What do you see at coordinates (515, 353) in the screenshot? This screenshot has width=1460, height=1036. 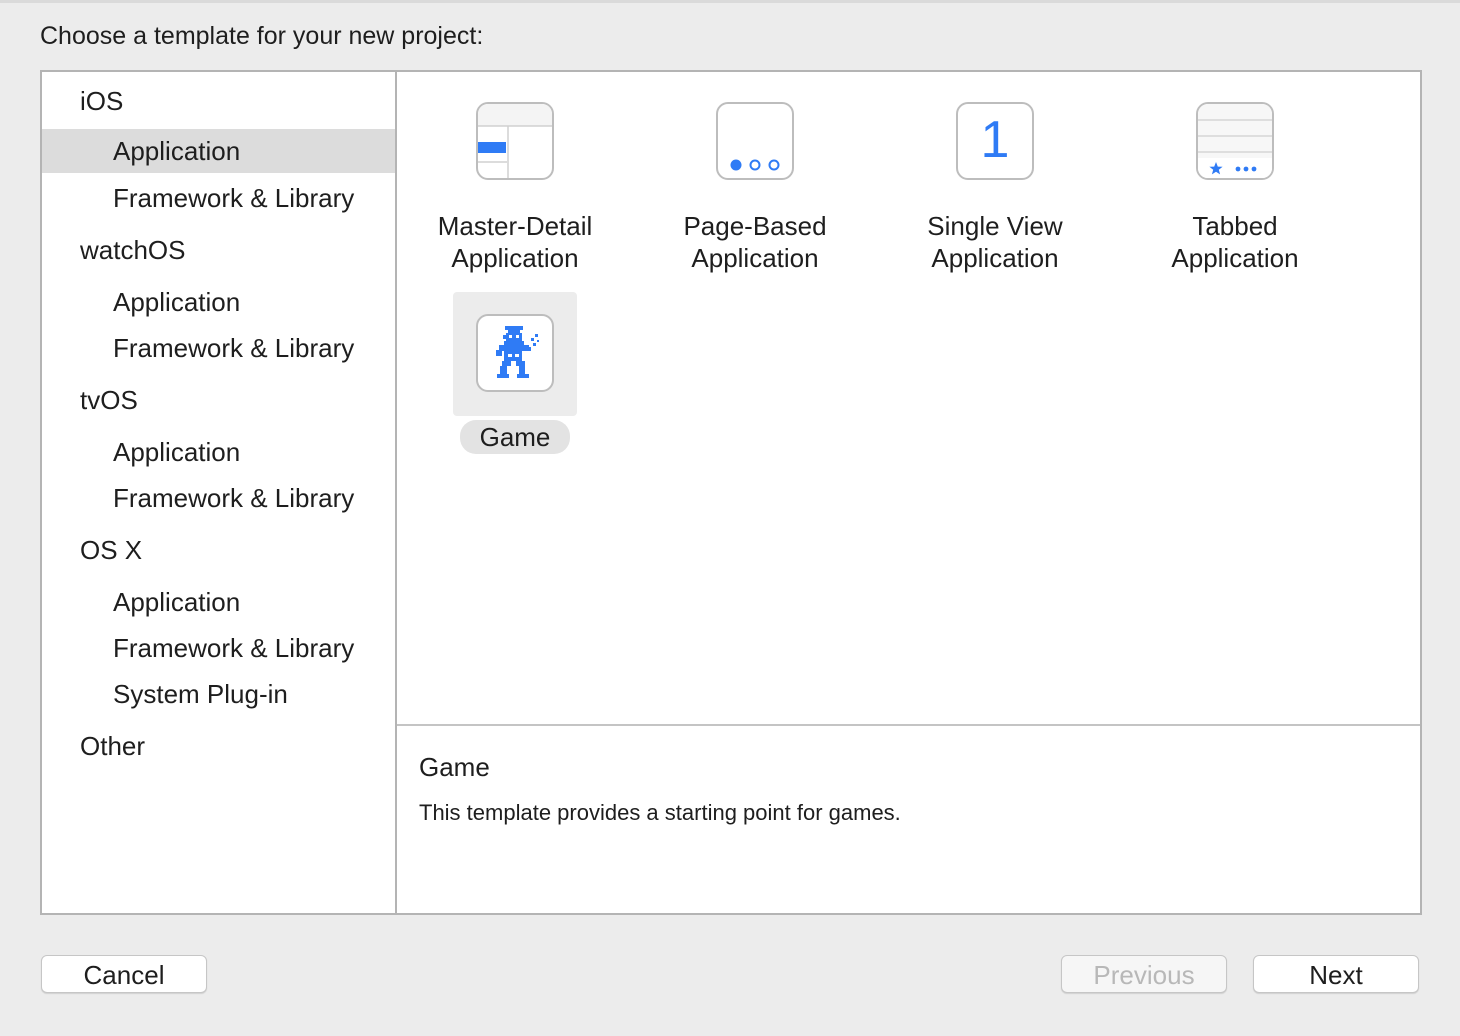 I see `game-character-icon` at bounding box center [515, 353].